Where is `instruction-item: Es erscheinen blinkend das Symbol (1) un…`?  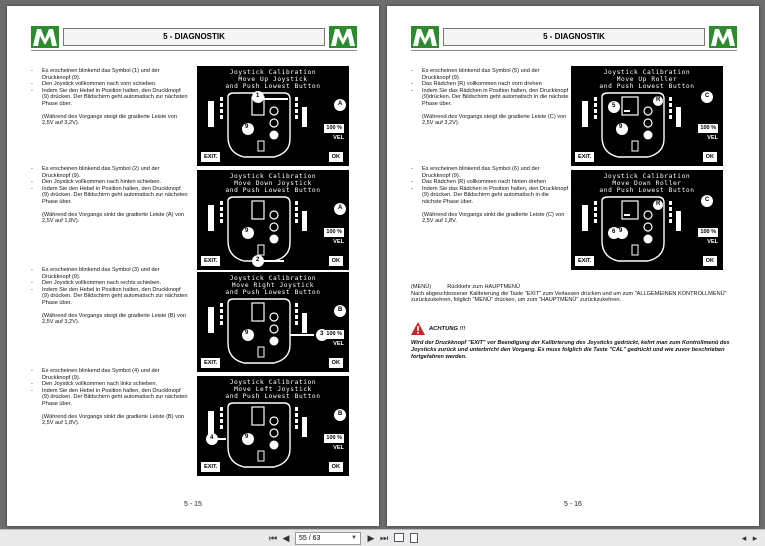
instruction-item: Es erscheinen blinkend das Symbol (1) un… is located at coordinates (109, 74).